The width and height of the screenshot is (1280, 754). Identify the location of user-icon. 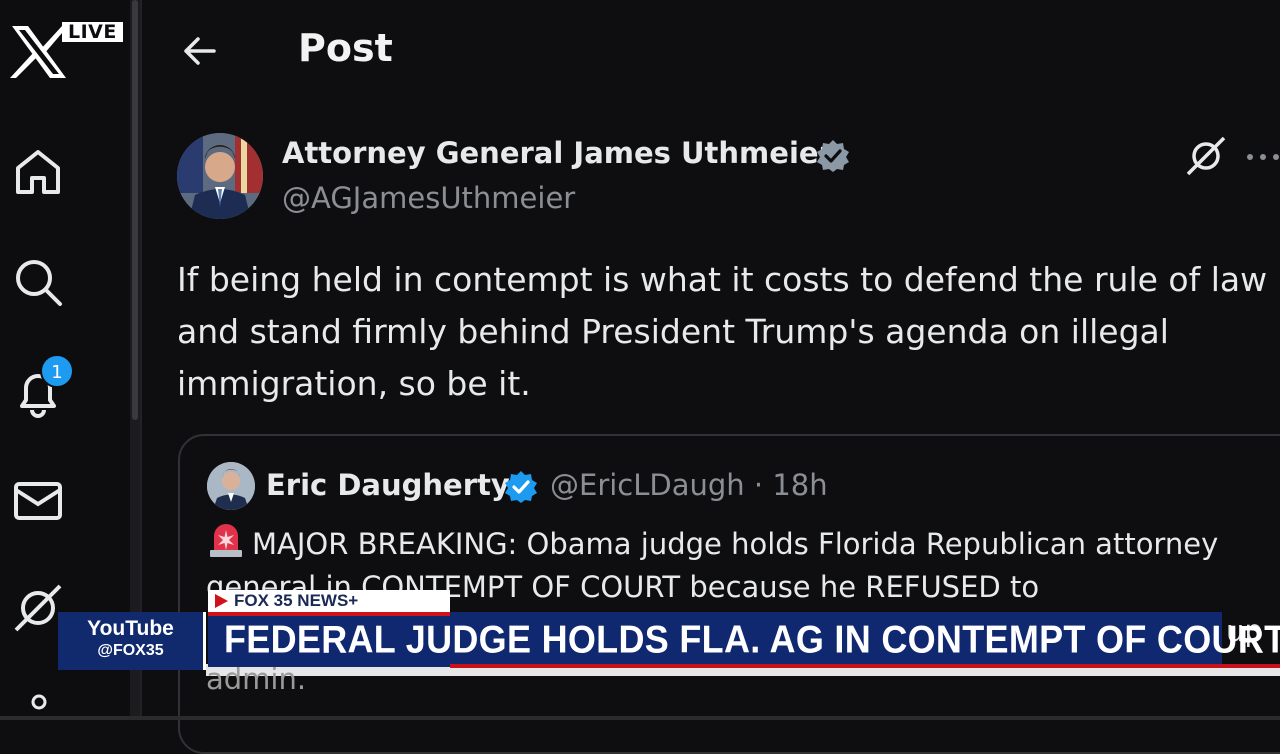
(39, 705).